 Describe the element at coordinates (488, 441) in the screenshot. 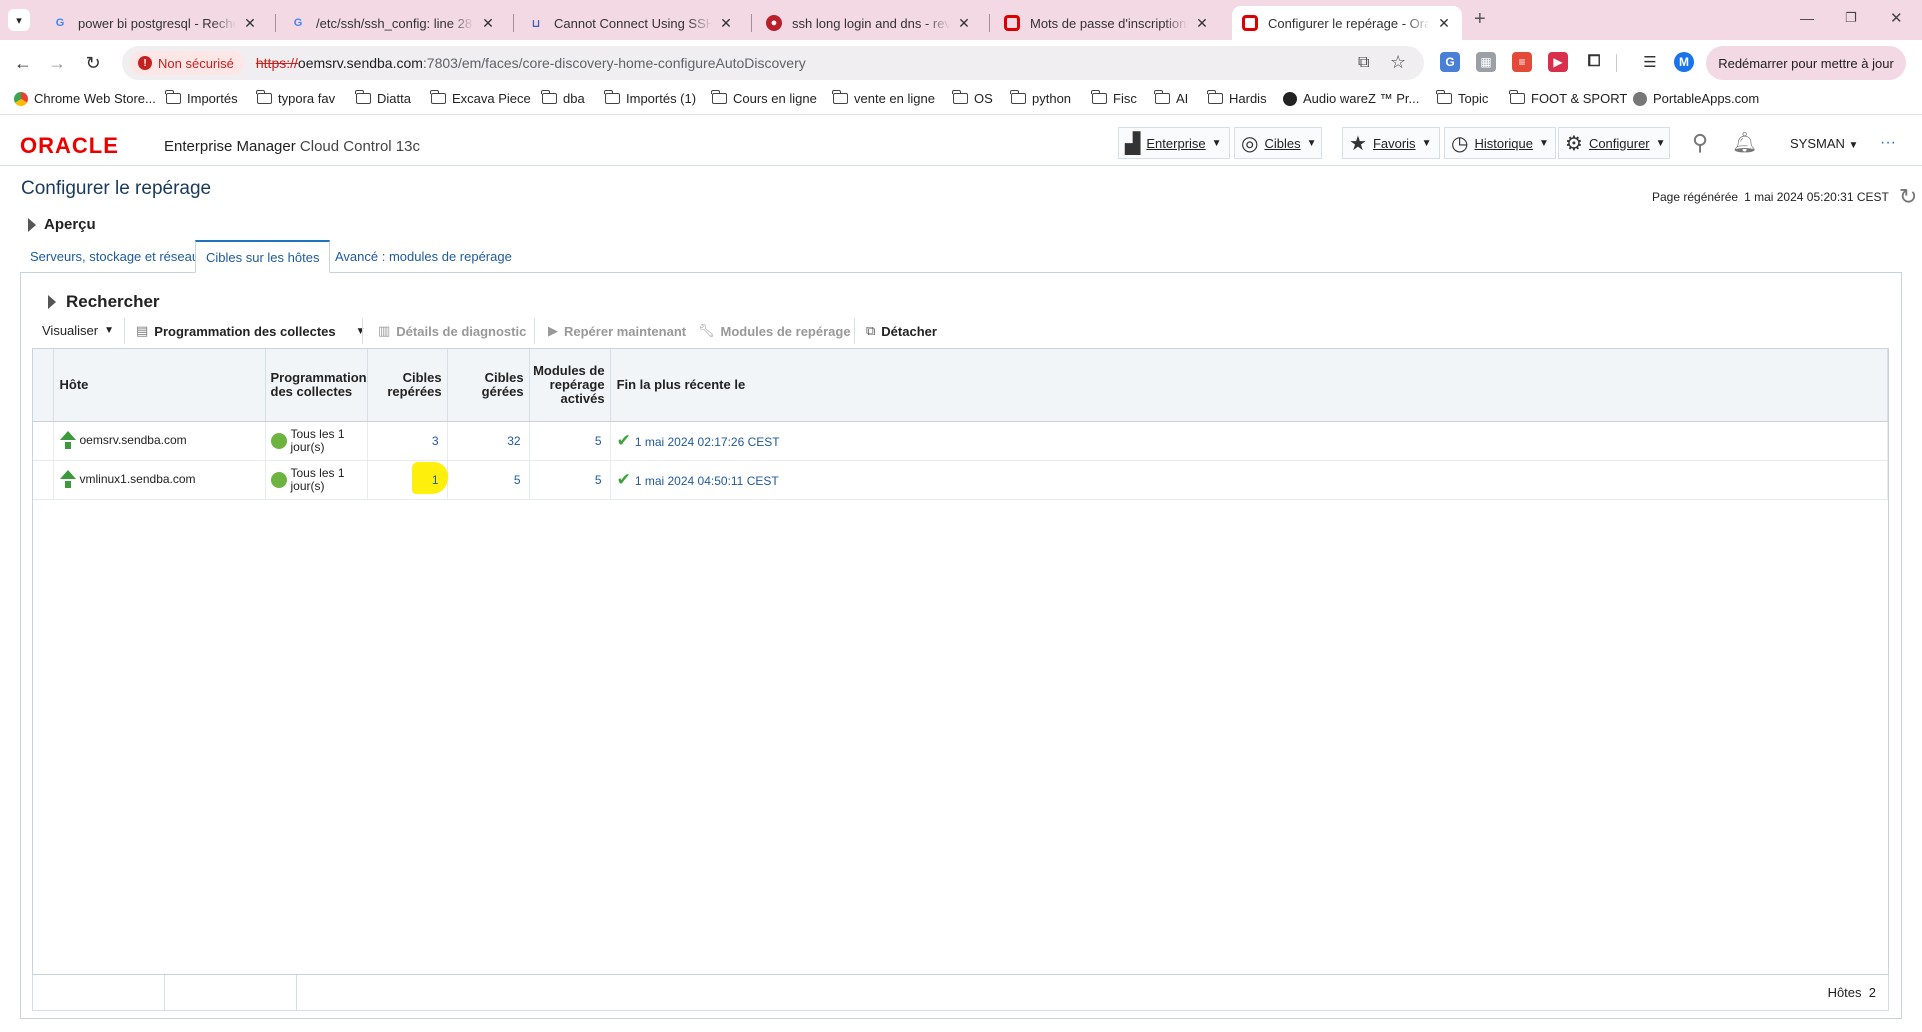

I see `managed-count: 32` at that location.